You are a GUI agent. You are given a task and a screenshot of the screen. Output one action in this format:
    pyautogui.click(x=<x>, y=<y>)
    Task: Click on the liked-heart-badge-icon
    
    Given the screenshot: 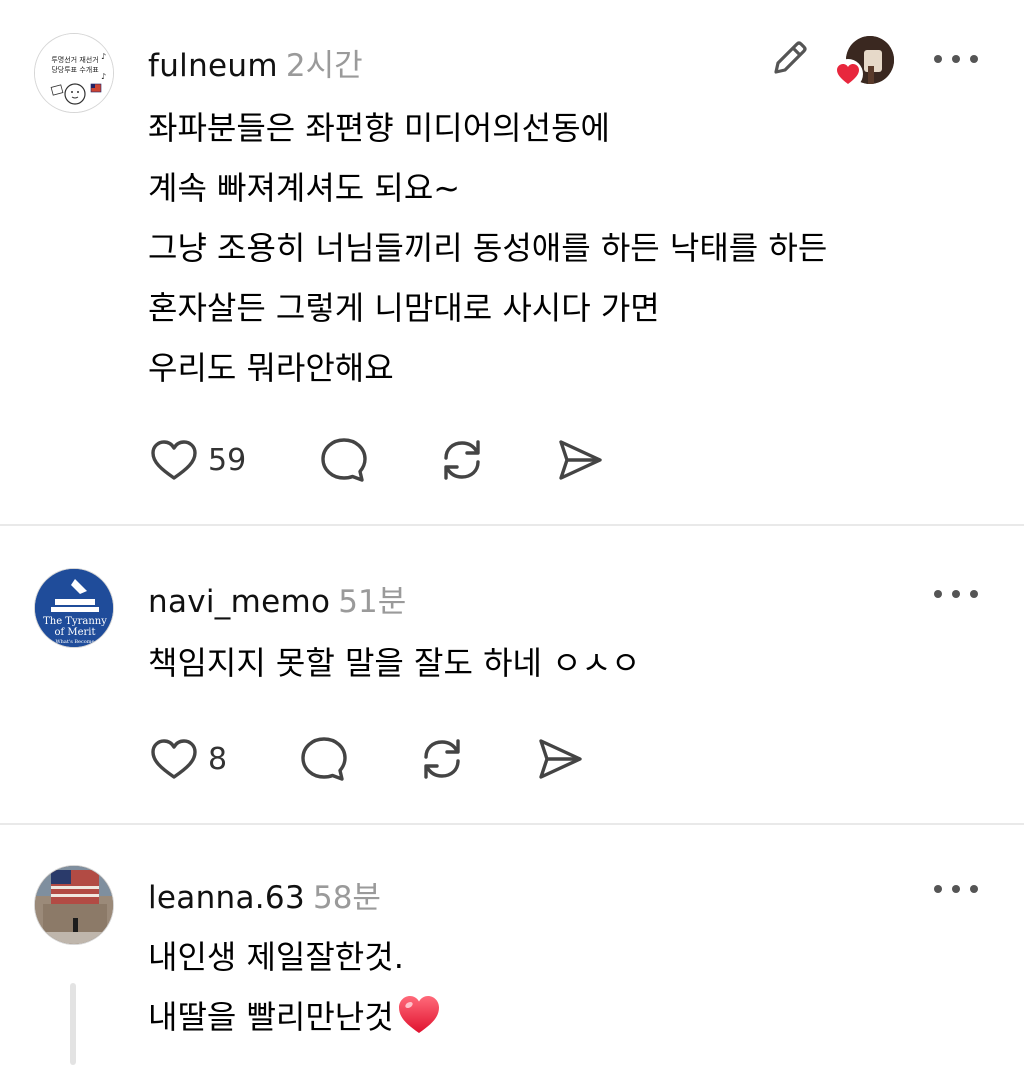 What is the action you would take?
    pyautogui.click(x=848, y=74)
    